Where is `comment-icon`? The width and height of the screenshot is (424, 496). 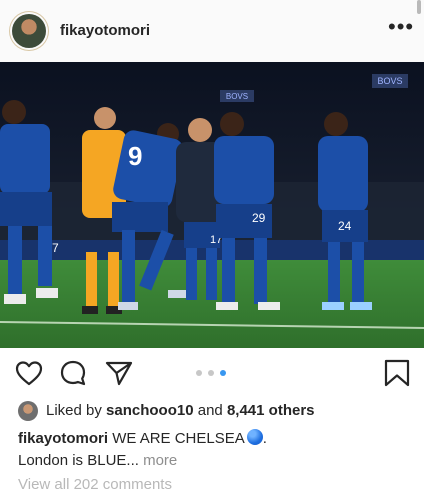
comment-icon is located at coordinates (73, 373).